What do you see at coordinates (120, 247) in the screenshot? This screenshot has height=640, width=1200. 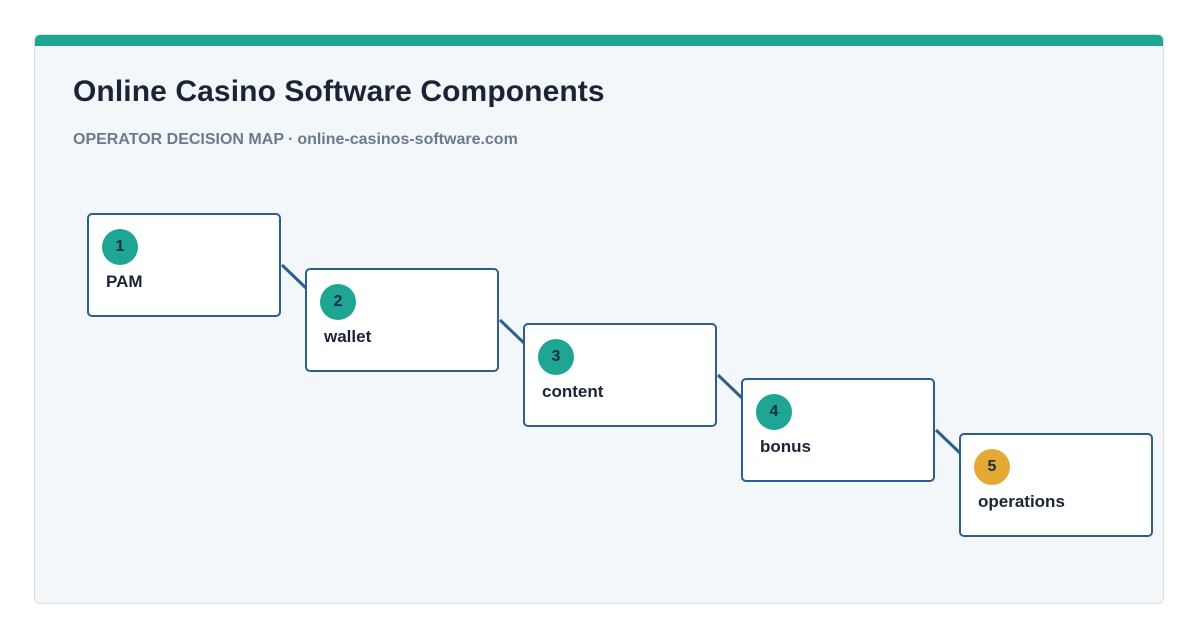 I see `step-number-badge: 1` at bounding box center [120, 247].